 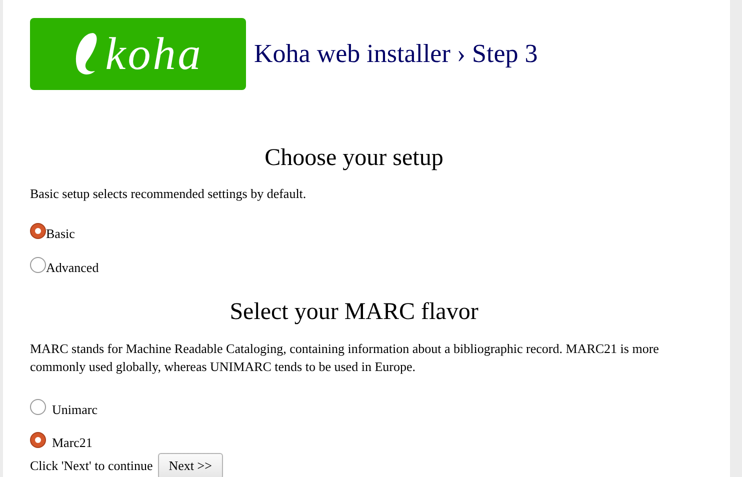 What do you see at coordinates (75, 410) in the screenshot?
I see `option-label: Unimarc` at bounding box center [75, 410].